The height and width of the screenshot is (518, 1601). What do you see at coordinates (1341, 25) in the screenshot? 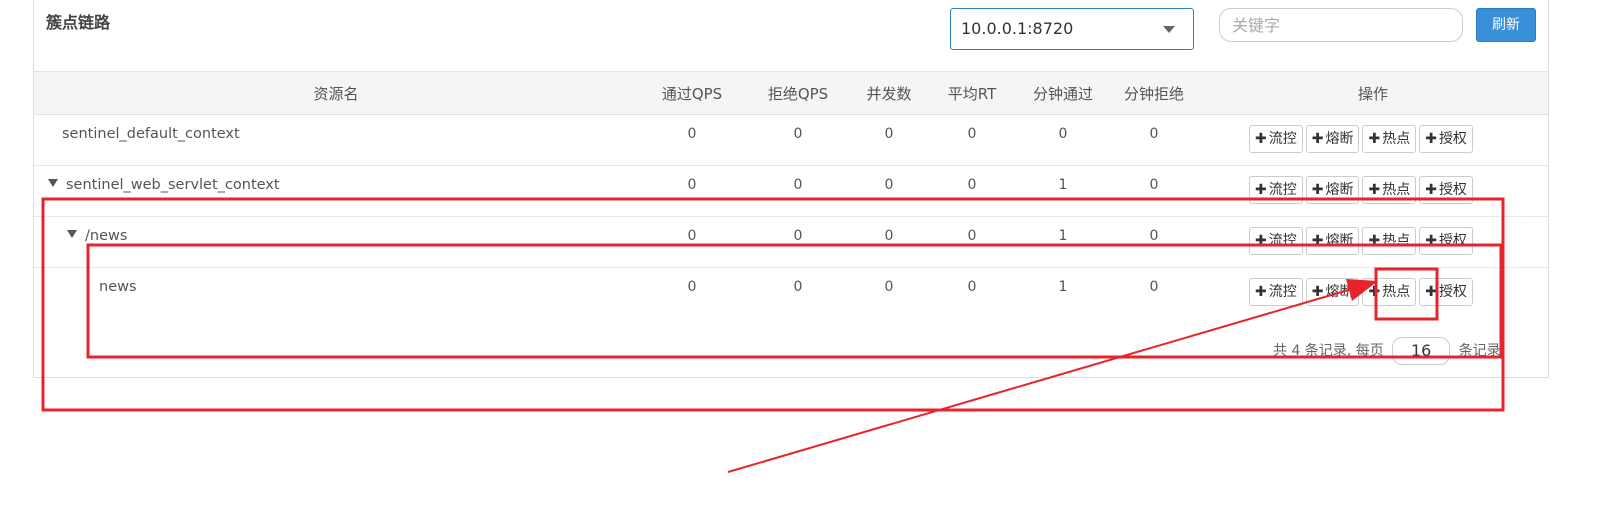
I see `search-input` at bounding box center [1341, 25].